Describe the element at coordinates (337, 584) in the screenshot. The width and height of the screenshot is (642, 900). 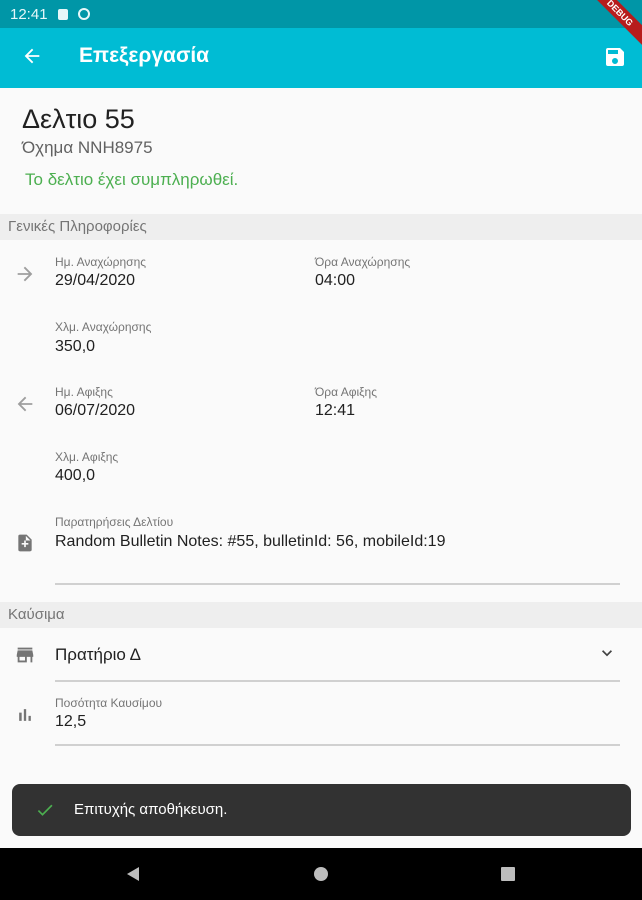
I see `notes-underline` at that location.